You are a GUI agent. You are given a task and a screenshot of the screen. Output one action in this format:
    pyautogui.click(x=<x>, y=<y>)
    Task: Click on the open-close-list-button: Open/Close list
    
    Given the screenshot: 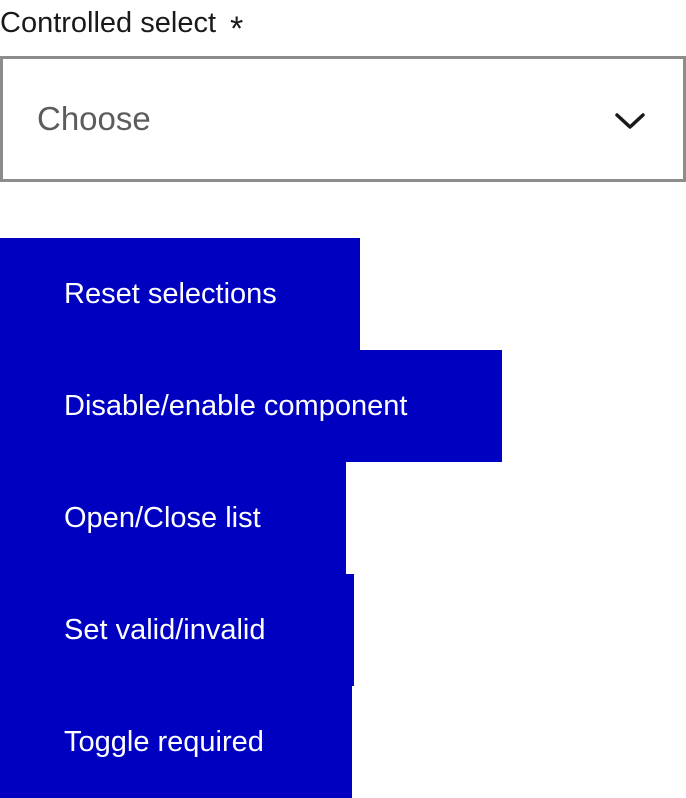 What is the action you would take?
    pyautogui.click(x=173, y=518)
    